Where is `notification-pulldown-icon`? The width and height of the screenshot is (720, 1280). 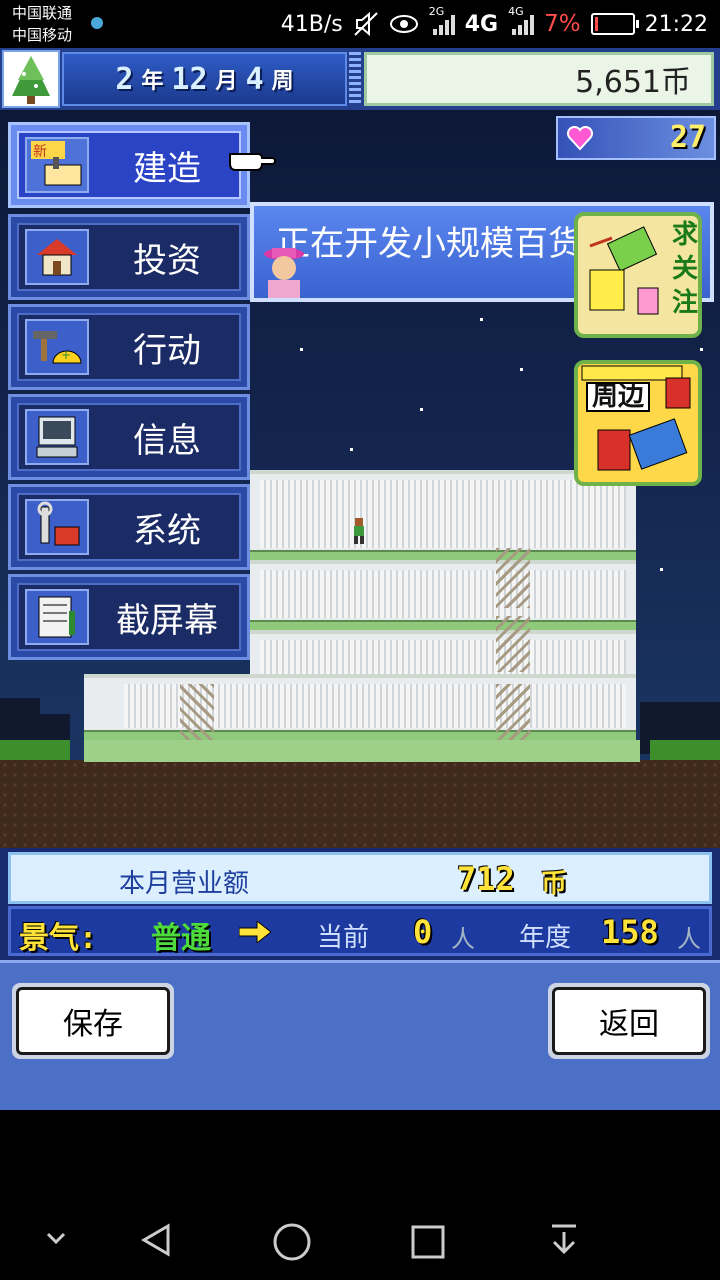
notification-pulldown-icon is located at coordinates (564, 1240).